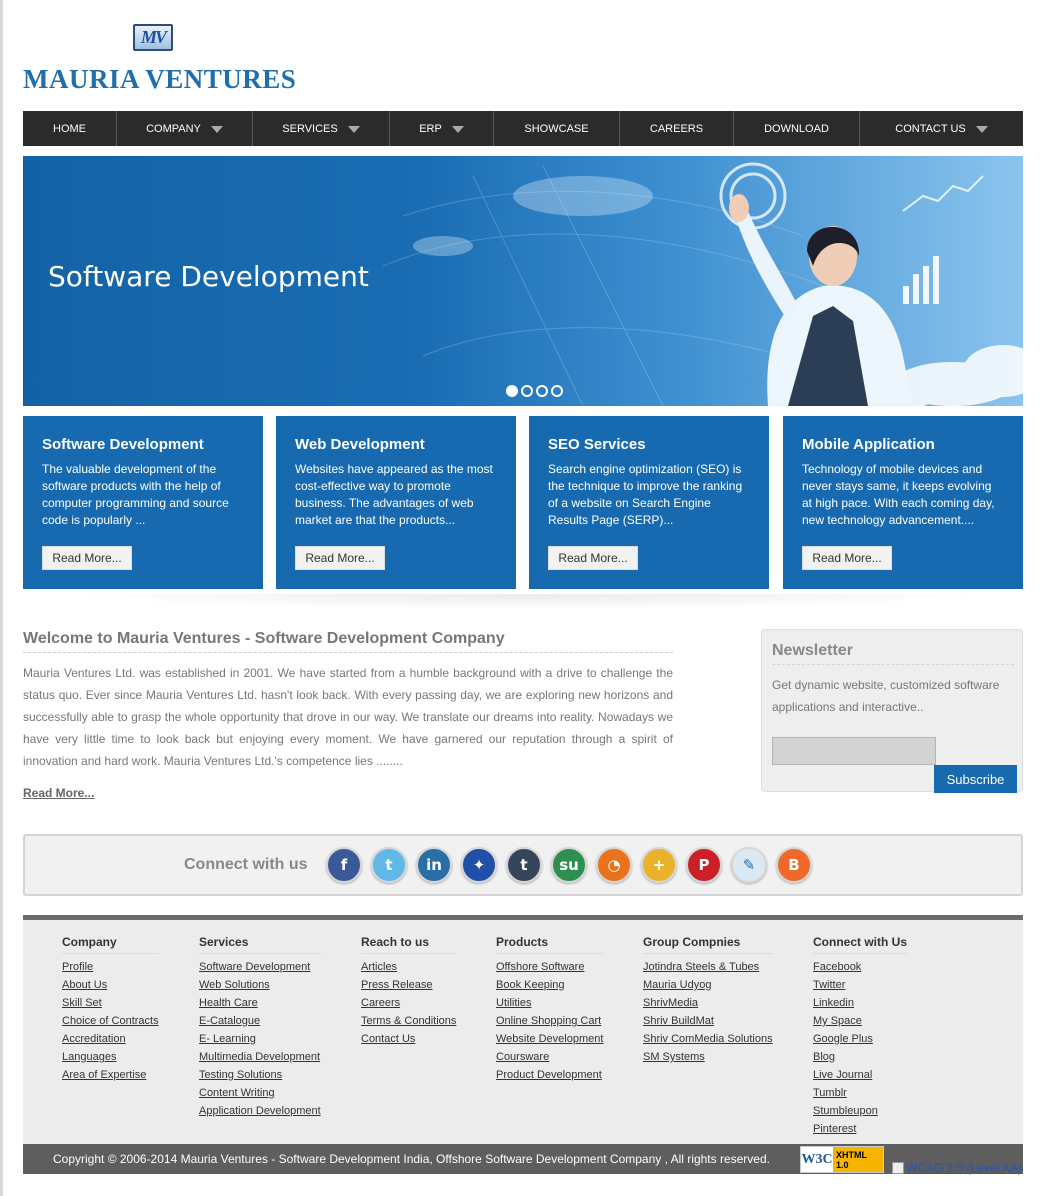  I want to click on nav-item-erp: ERP, so click(442, 128).